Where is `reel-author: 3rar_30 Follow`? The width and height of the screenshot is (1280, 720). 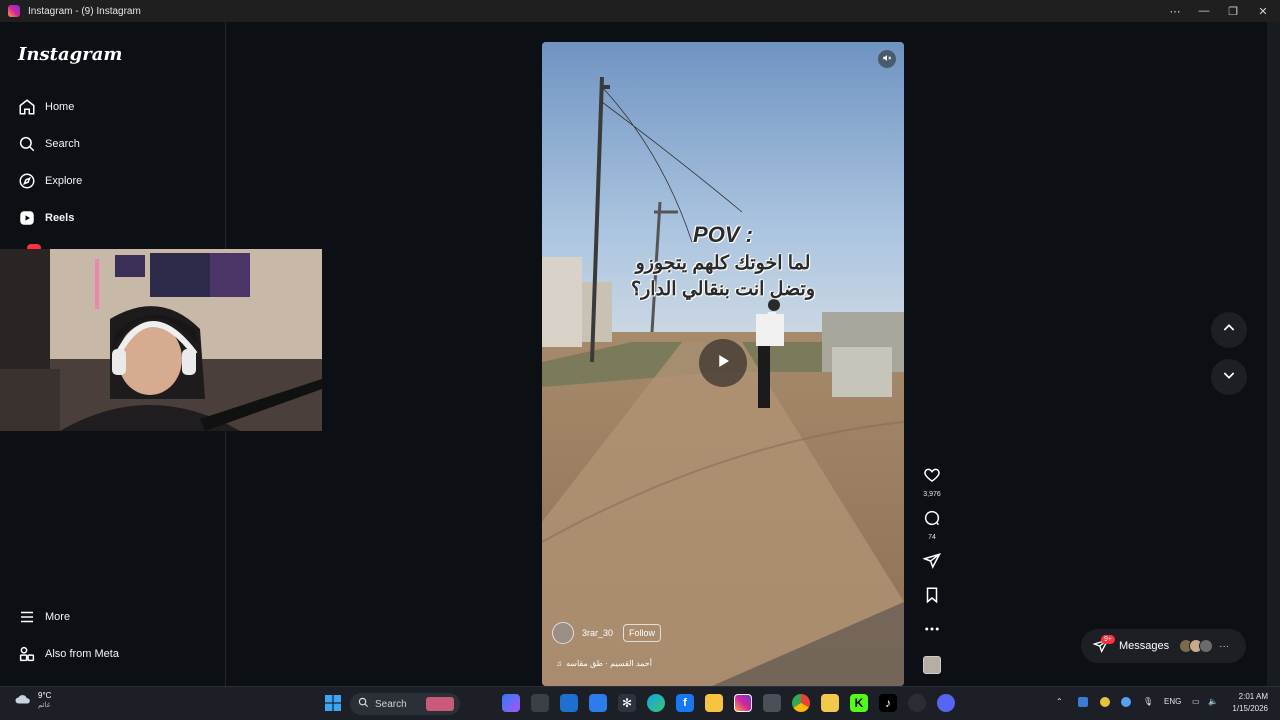
reel-author: 3rar_30 Follow is located at coordinates (607, 633).